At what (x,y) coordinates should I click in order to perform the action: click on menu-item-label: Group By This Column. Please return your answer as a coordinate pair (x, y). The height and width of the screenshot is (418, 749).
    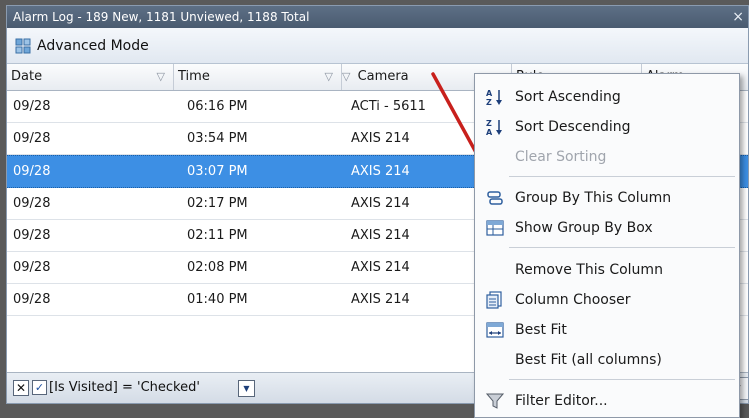
    Looking at the image, I should click on (593, 198).